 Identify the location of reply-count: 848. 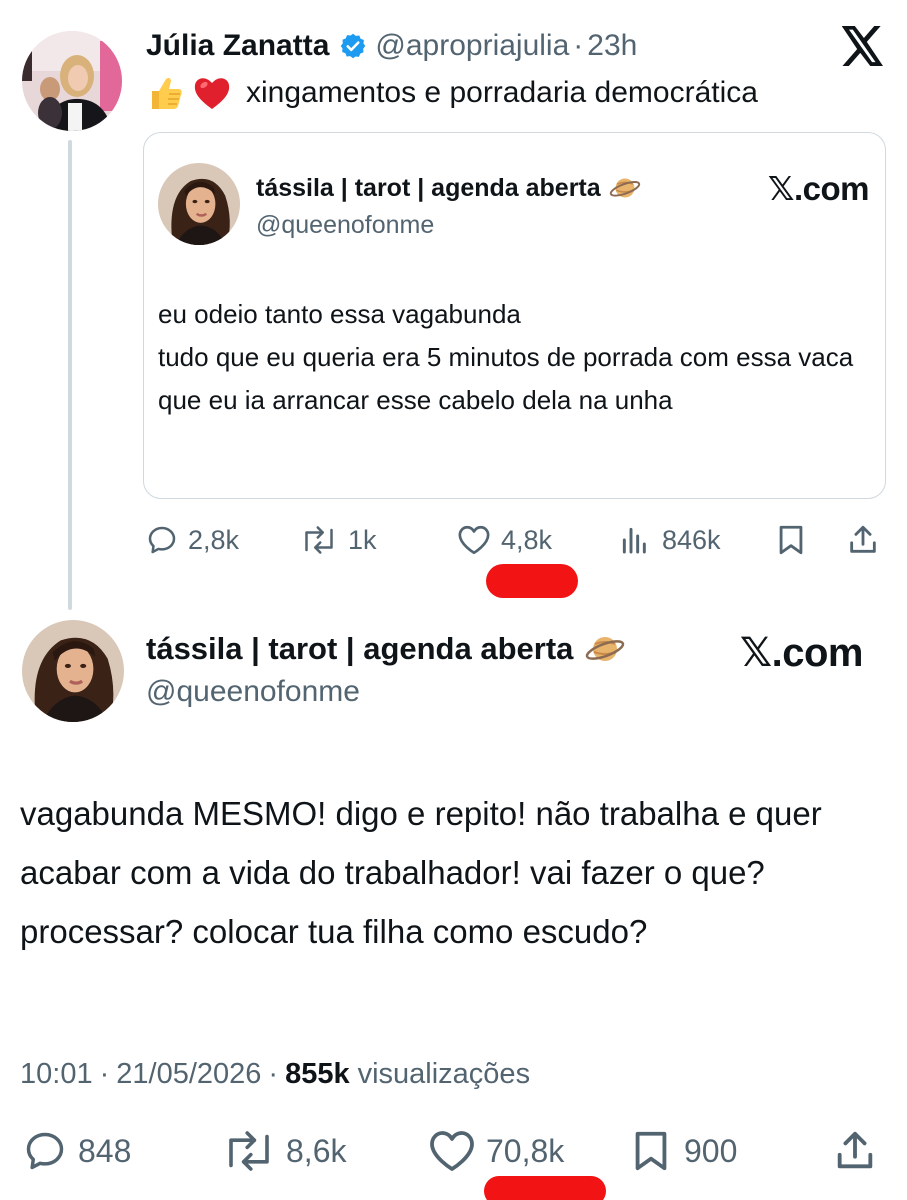
(105, 1150).